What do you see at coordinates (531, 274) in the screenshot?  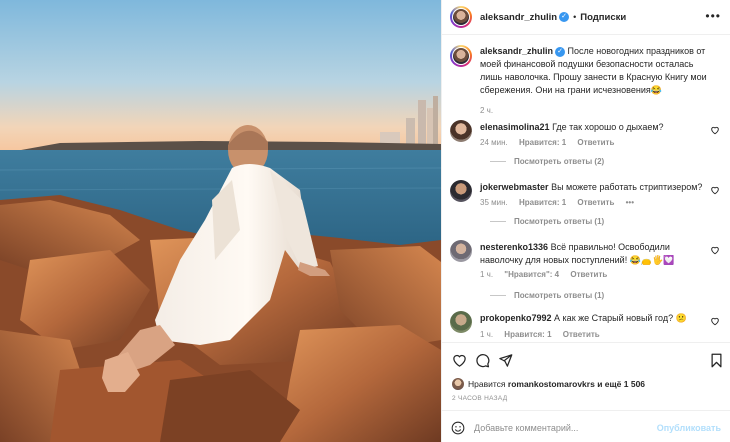 I see `comment-likes: "Нравится": 4` at bounding box center [531, 274].